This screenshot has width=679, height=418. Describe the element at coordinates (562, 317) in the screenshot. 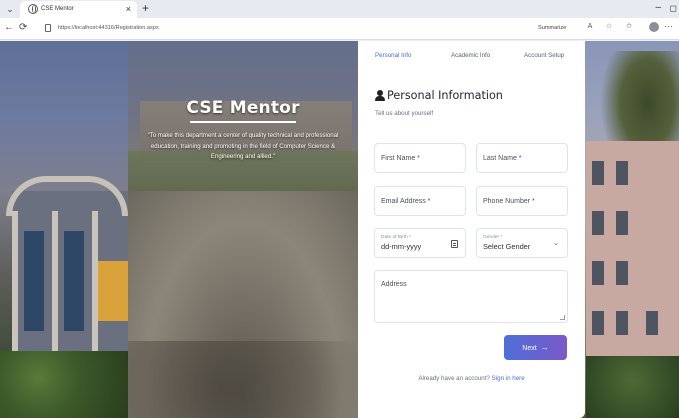

I see `resize-handle-icon` at that location.